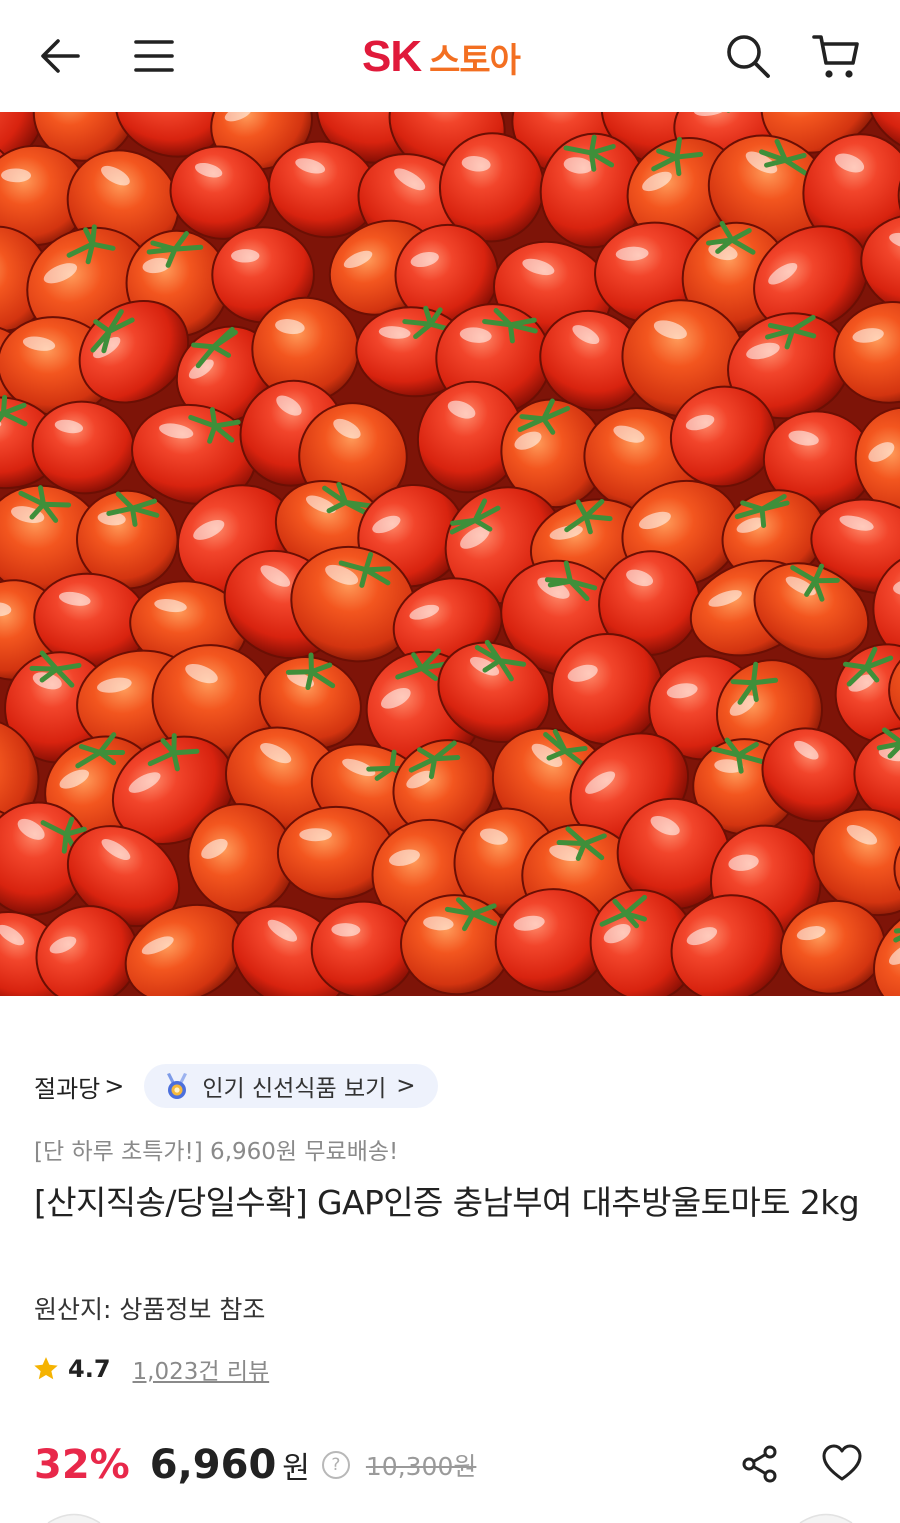  I want to click on origin-info: 원산지: 상품정보 참조, so click(150, 1309).